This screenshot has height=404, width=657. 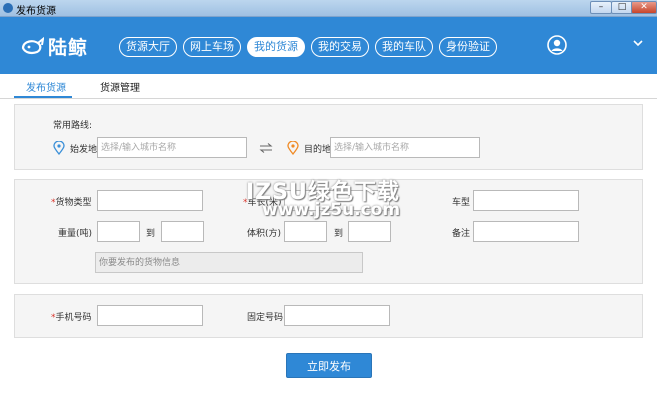 What do you see at coordinates (339, 234) in the screenshot?
I see `volume-to-label: 到` at bounding box center [339, 234].